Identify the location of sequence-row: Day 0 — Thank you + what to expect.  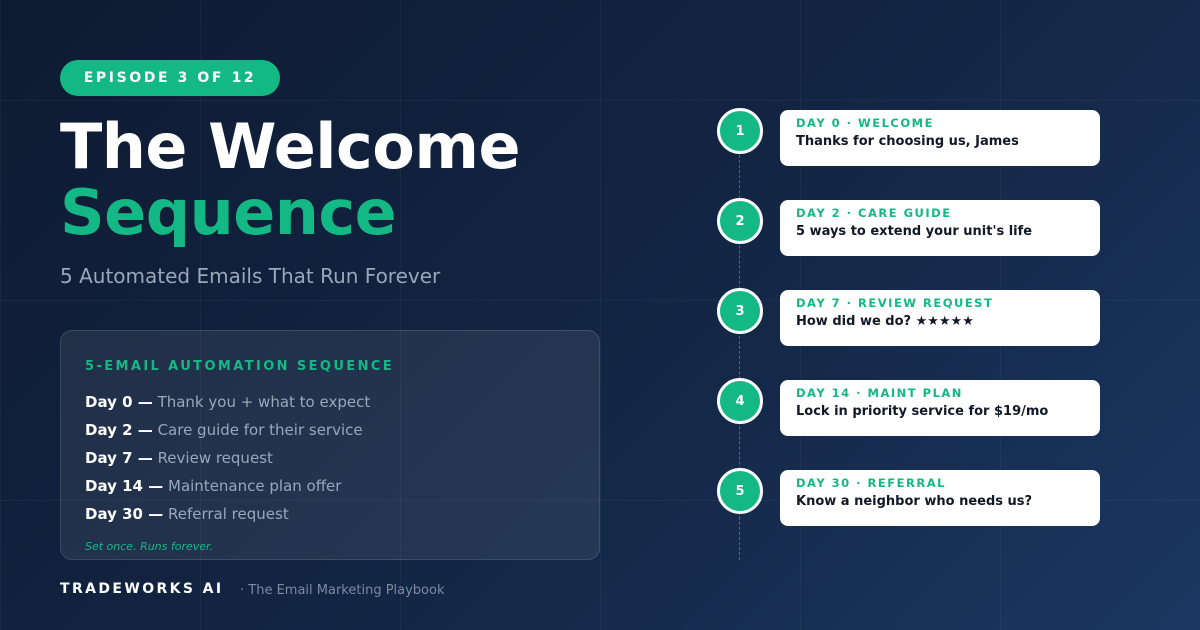
(330, 402).